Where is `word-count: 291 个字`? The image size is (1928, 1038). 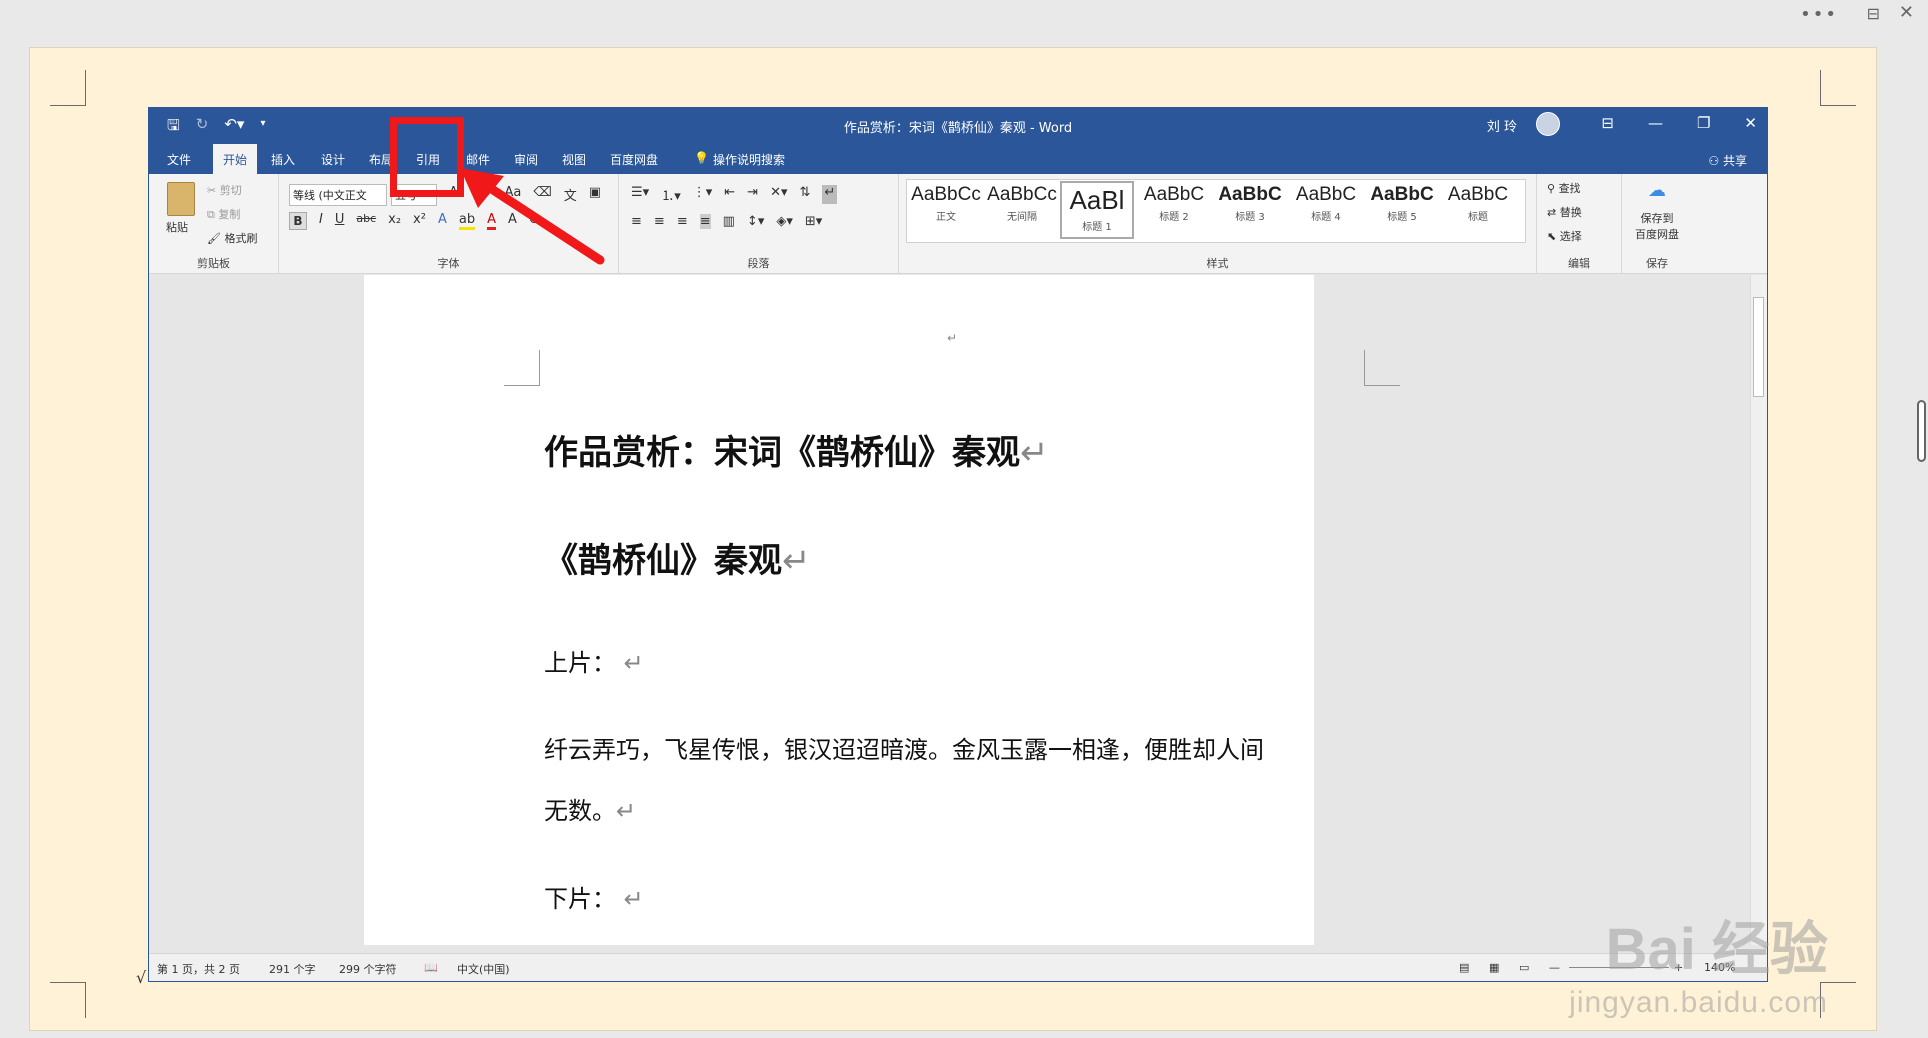
word-count: 291 个字 is located at coordinates (292, 969).